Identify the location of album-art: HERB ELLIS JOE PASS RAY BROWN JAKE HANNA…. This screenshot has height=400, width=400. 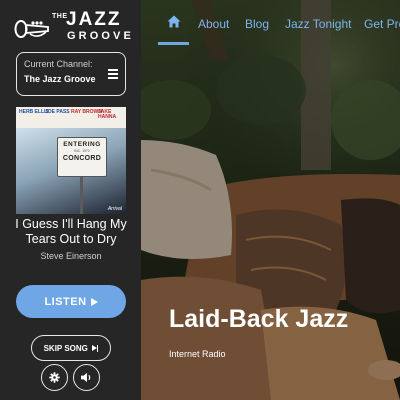
(71, 160).